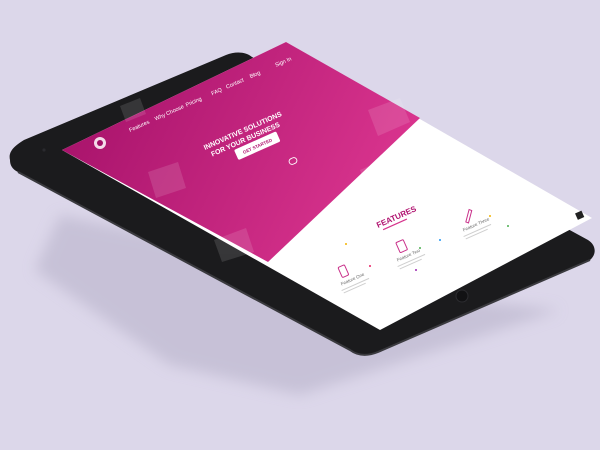 The width and height of the screenshot is (600, 450). What do you see at coordinates (462, 296) in the screenshot?
I see `home-button` at bounding box center [462, 296].